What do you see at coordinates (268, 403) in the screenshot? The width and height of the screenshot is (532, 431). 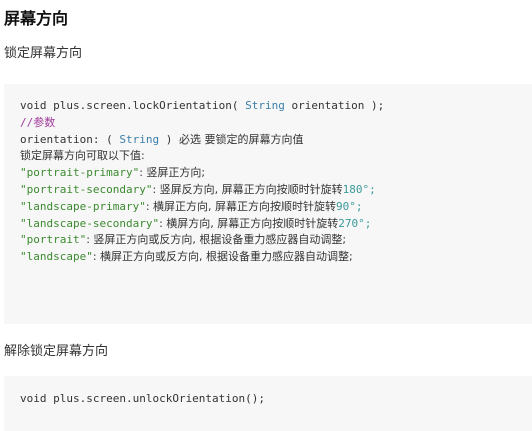 I see `unlock-orientation-code-block: void plus.screen.unlockOrientation();` at bounding box center [268, 403].